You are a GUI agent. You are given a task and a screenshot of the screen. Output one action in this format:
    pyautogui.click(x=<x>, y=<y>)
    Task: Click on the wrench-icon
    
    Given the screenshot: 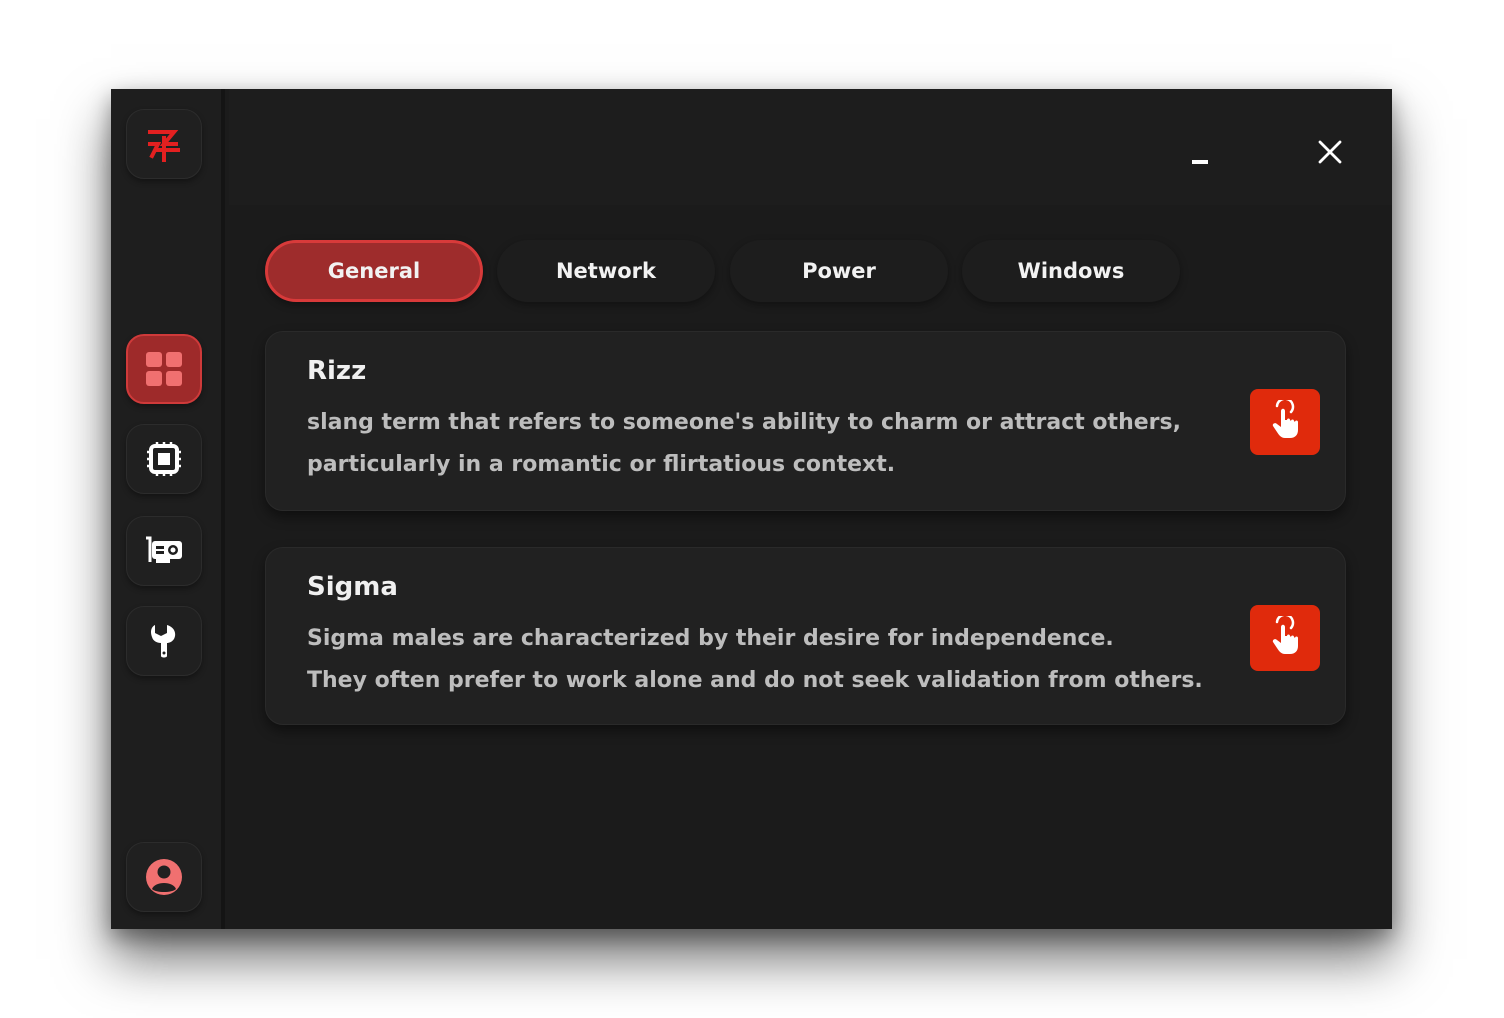 What is the action you would take?
    pyautogui.click(x=164, y=641)
    